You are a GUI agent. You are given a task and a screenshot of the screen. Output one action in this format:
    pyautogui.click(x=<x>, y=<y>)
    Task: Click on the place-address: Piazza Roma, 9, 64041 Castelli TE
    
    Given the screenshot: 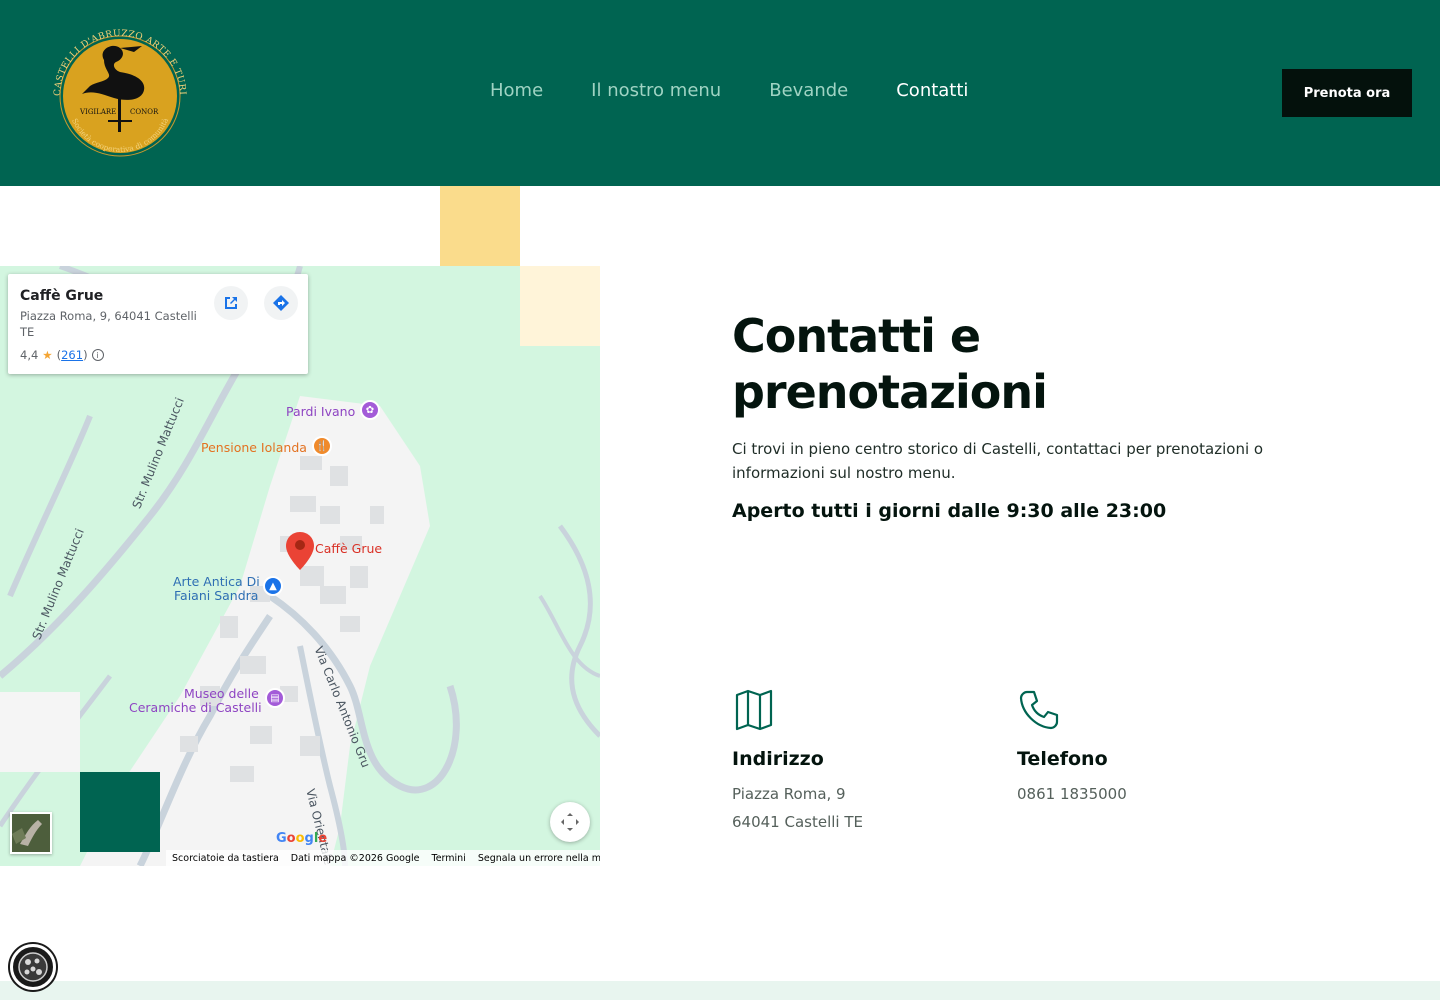 What is the action you would take?
    pyautogui.click(x=108, y=324)
    